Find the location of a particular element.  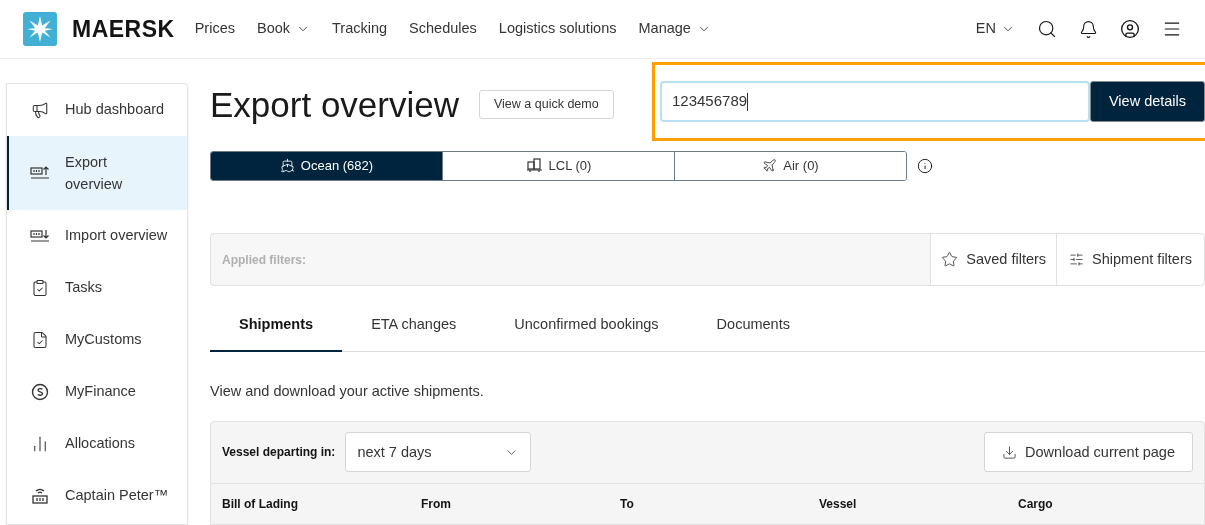

sidebar-item: Hub dashboard is located at coordinates (97, 110).